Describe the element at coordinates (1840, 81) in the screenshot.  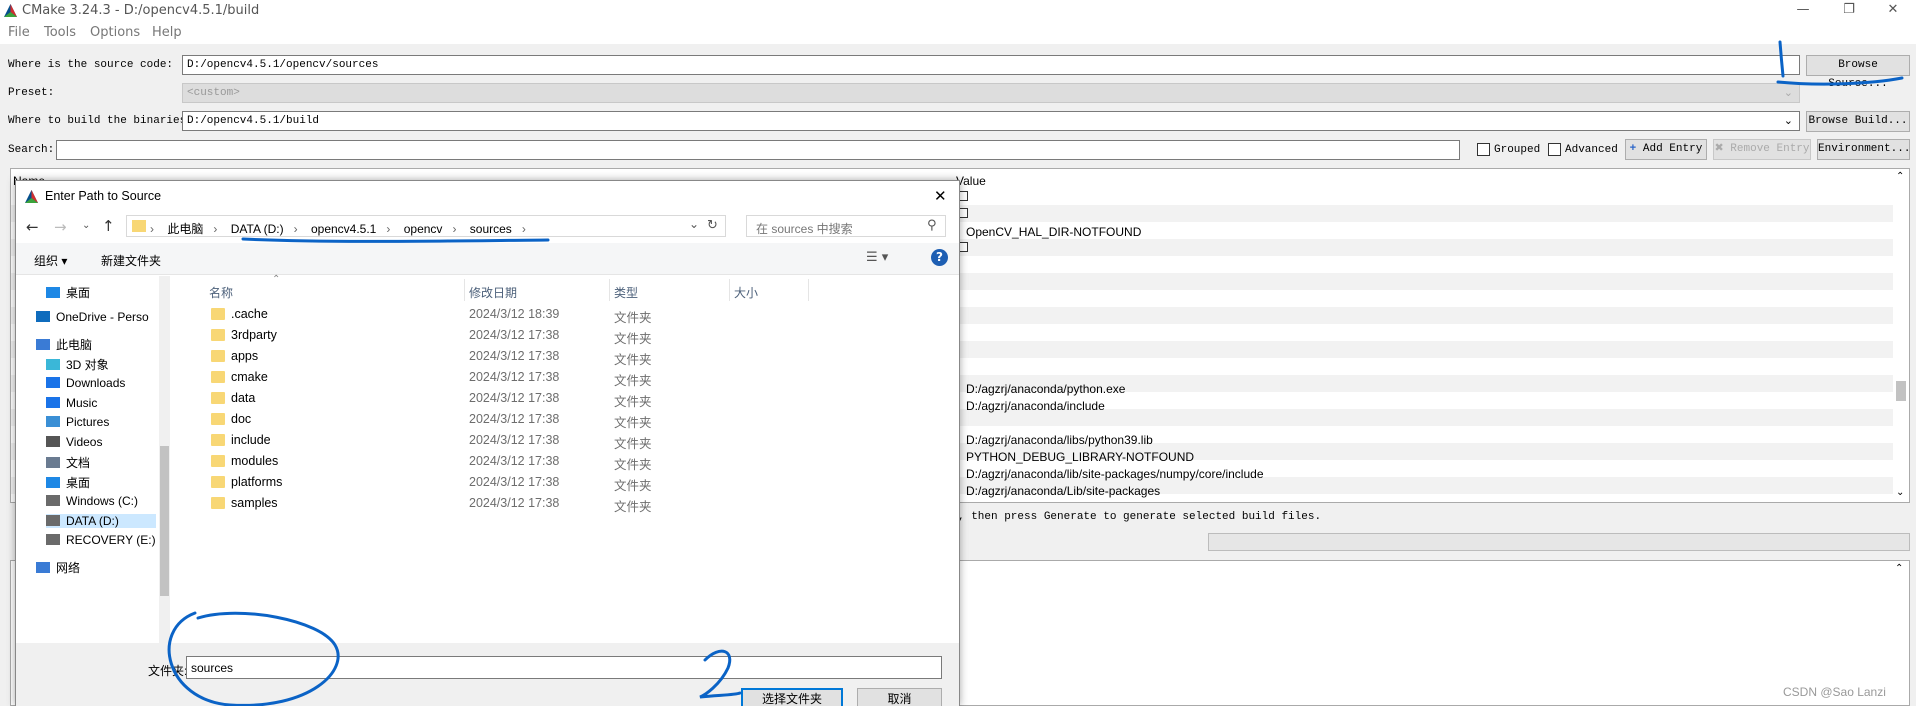
I see `annotation-underline-browse` at that location.